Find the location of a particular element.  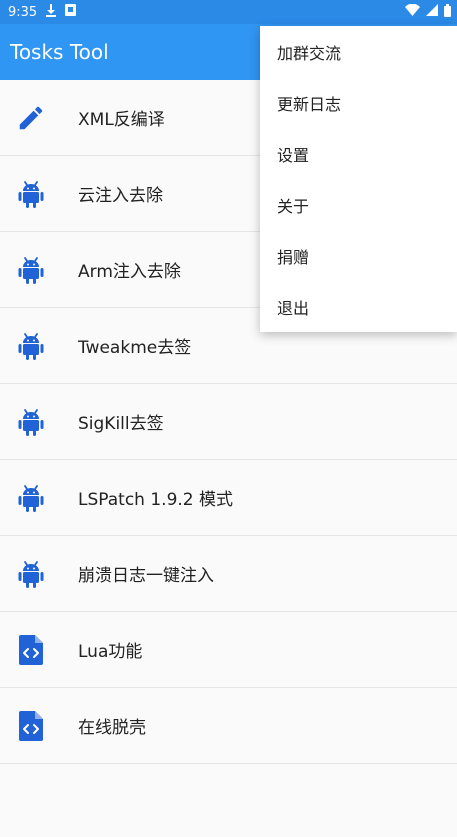

notification-icon is located at coordinates (71, 12).